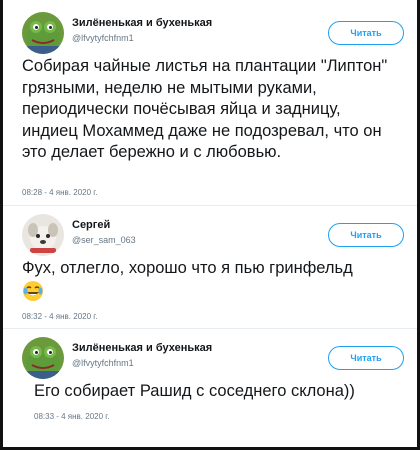 This screenshot has width=420, height=450. What do you see at coordinates (91, 225) in the screenshot?
I see `user-name: Сергей` at bounding box center [91, 225].